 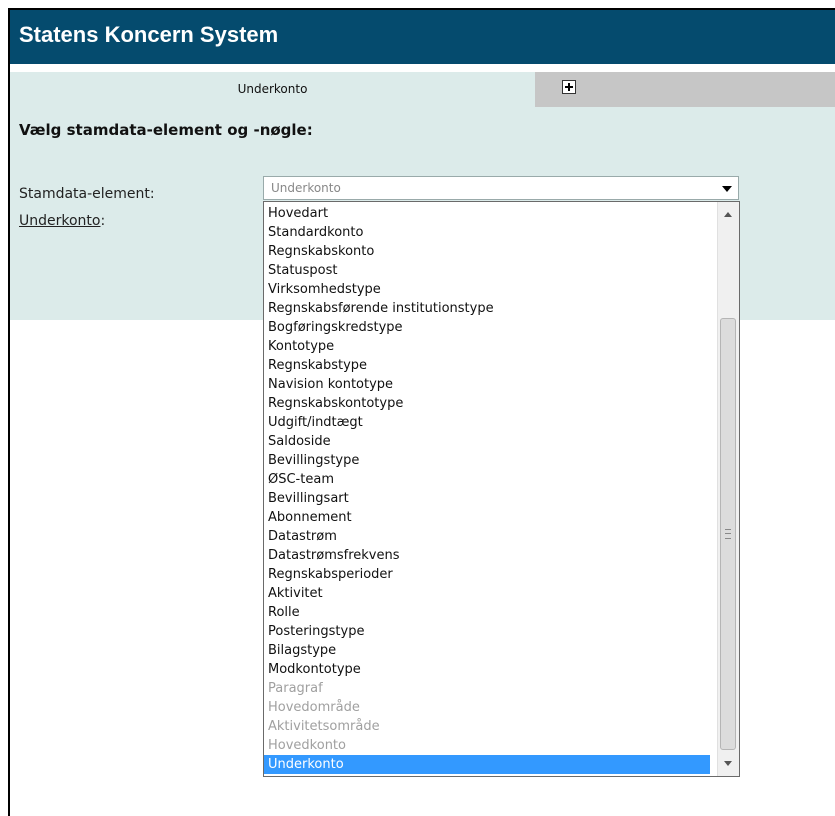 I want to click on app-title: Statens Koncern System, so click(x=149, y=34).